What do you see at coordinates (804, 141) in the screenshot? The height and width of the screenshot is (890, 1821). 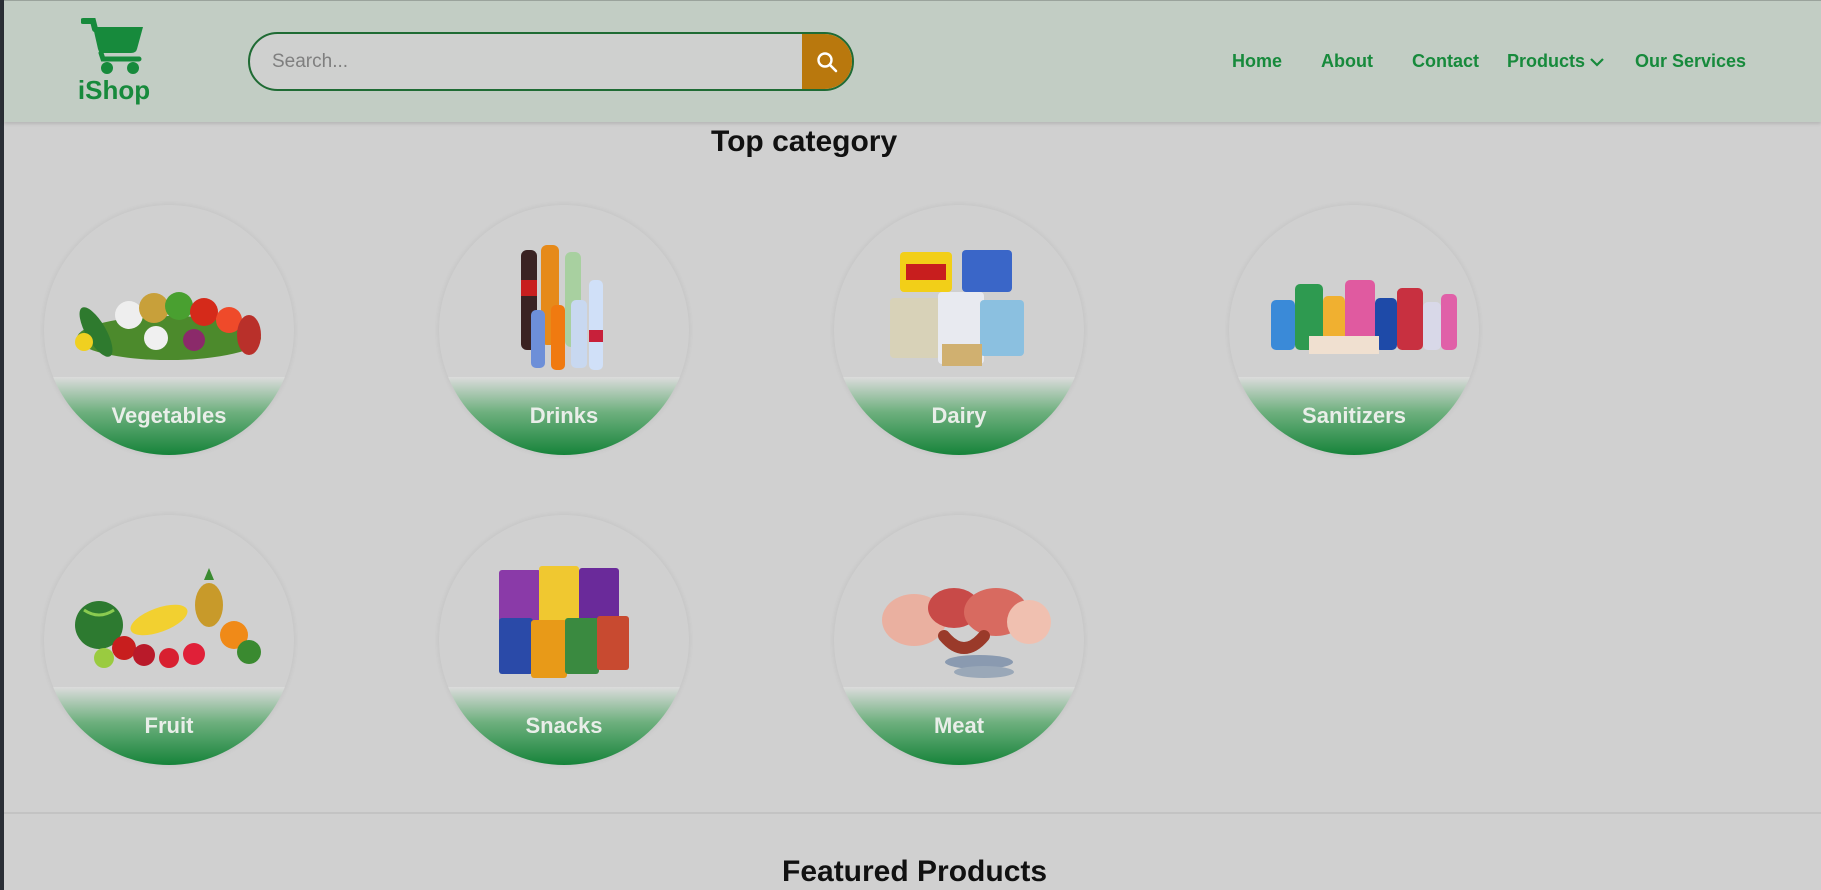 I see `top-category-title: Top category` at bounding box center [804, 141].